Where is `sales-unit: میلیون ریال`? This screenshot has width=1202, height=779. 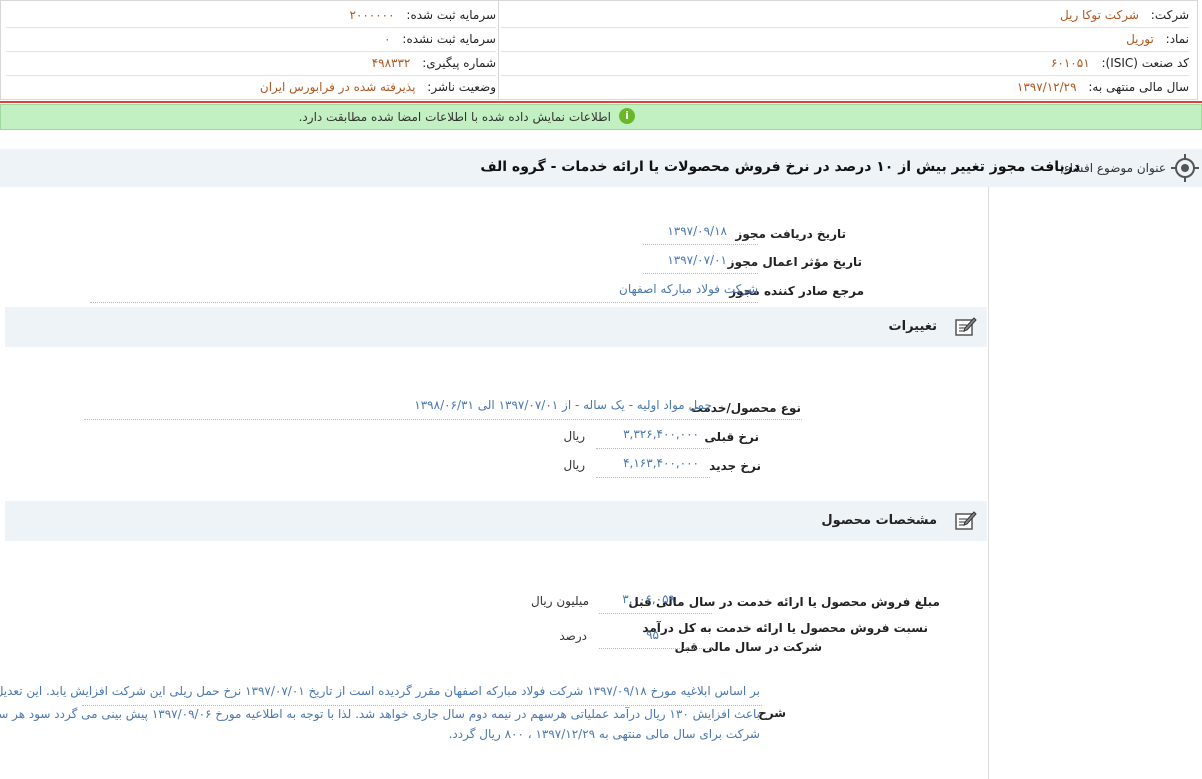 sales-unit: میلیون ریال is located at coordinates (560, 601).